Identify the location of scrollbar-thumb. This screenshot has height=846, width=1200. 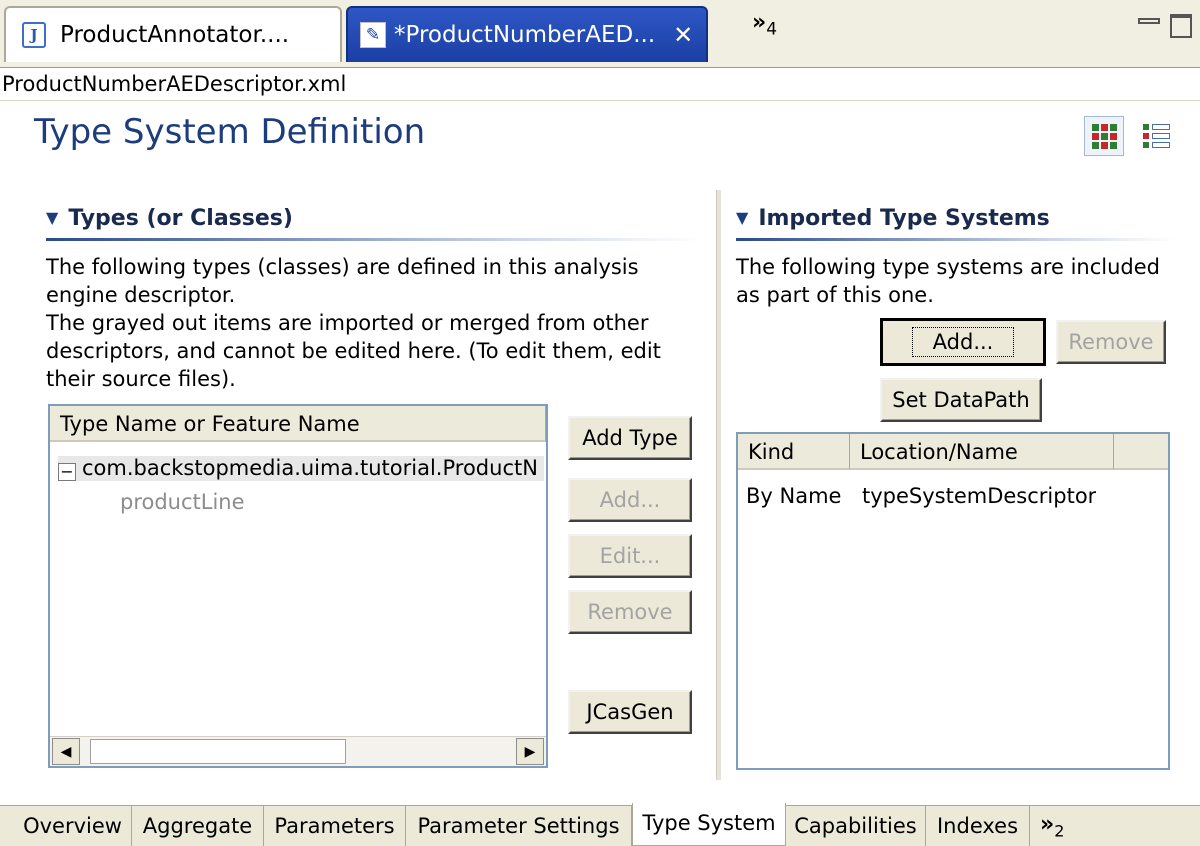
(218, 751).